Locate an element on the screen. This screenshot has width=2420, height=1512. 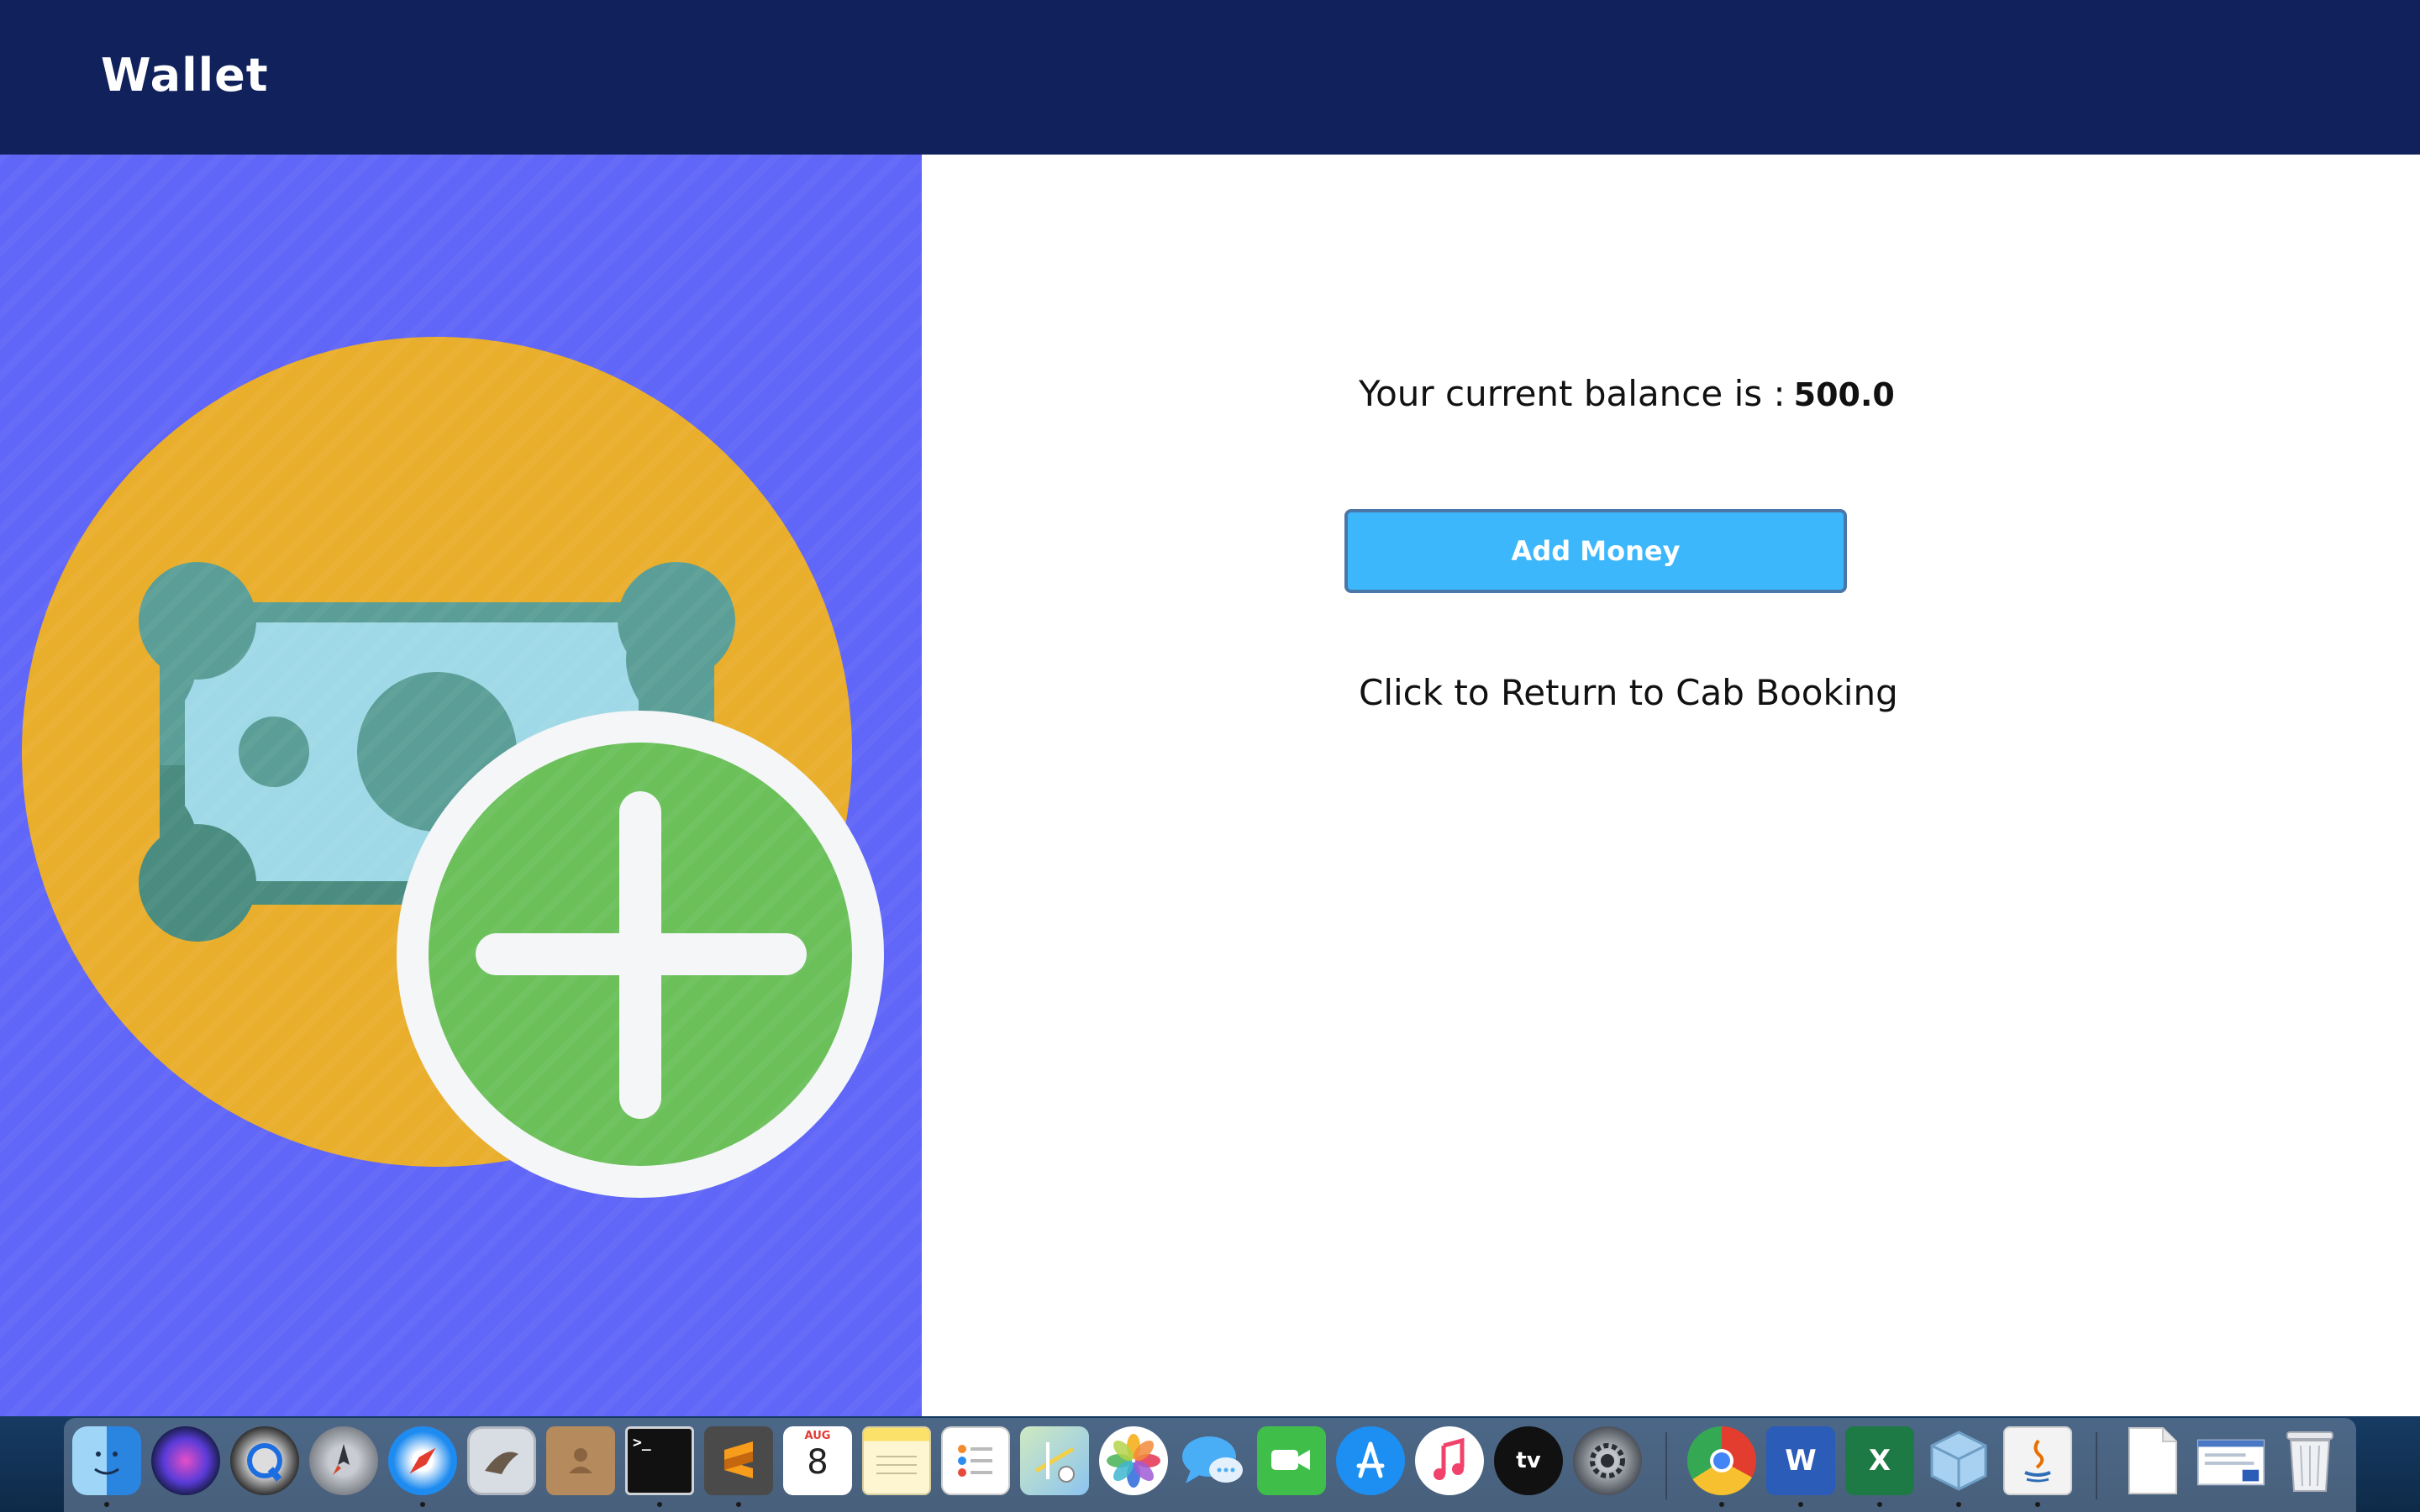
siri-icon is located at coordinates (185, 1460).